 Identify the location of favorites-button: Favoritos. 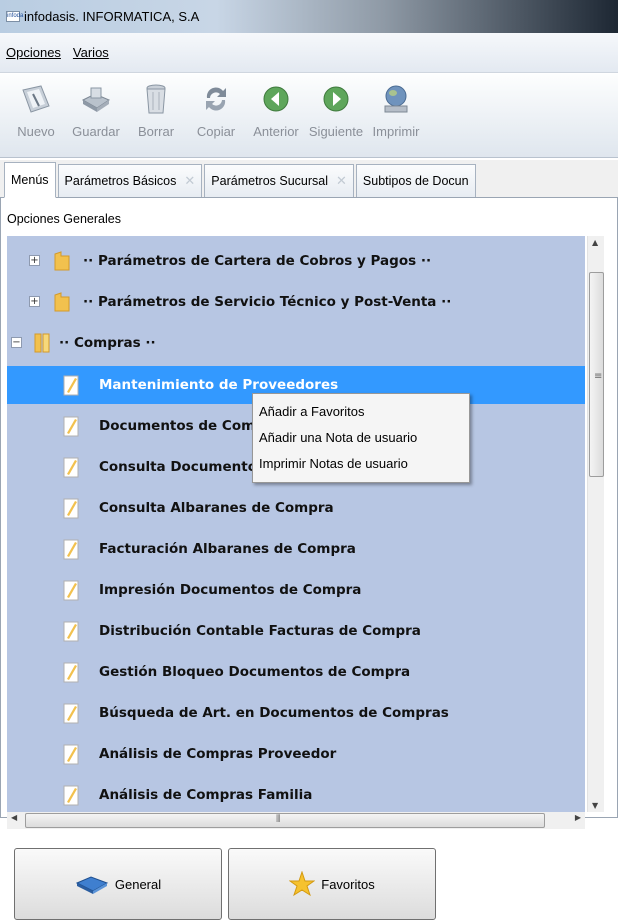
(332, 884).